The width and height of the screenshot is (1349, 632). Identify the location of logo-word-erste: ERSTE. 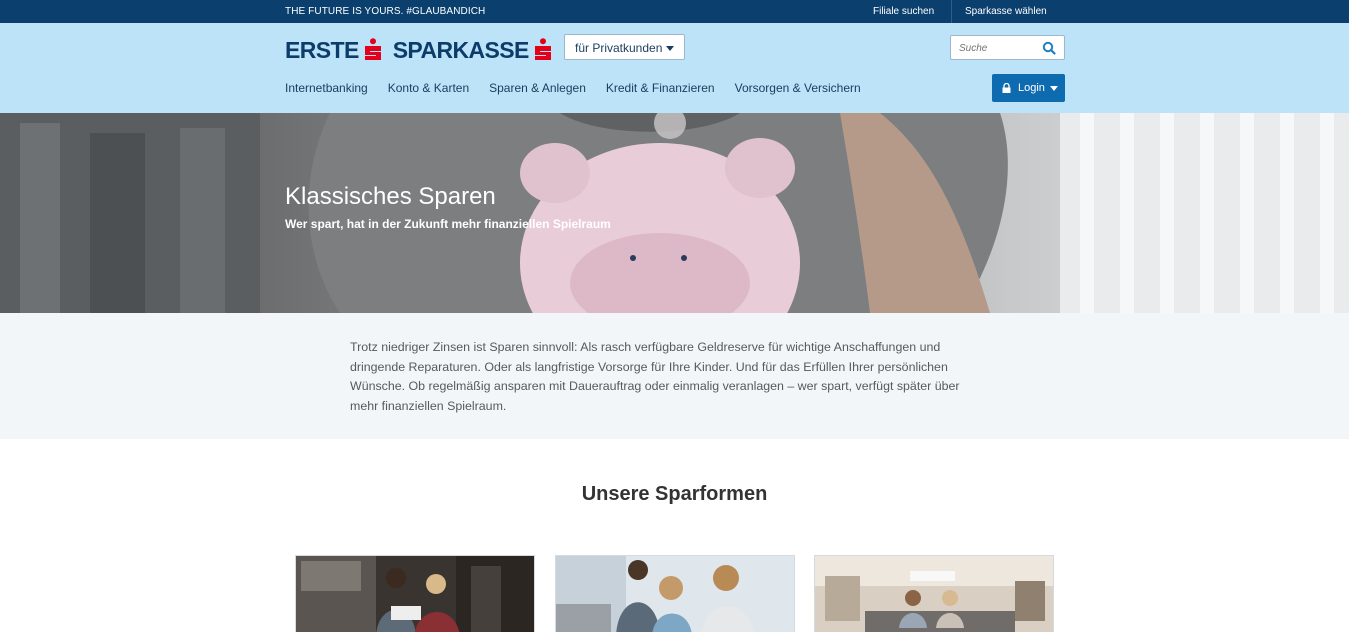
(322, 49).